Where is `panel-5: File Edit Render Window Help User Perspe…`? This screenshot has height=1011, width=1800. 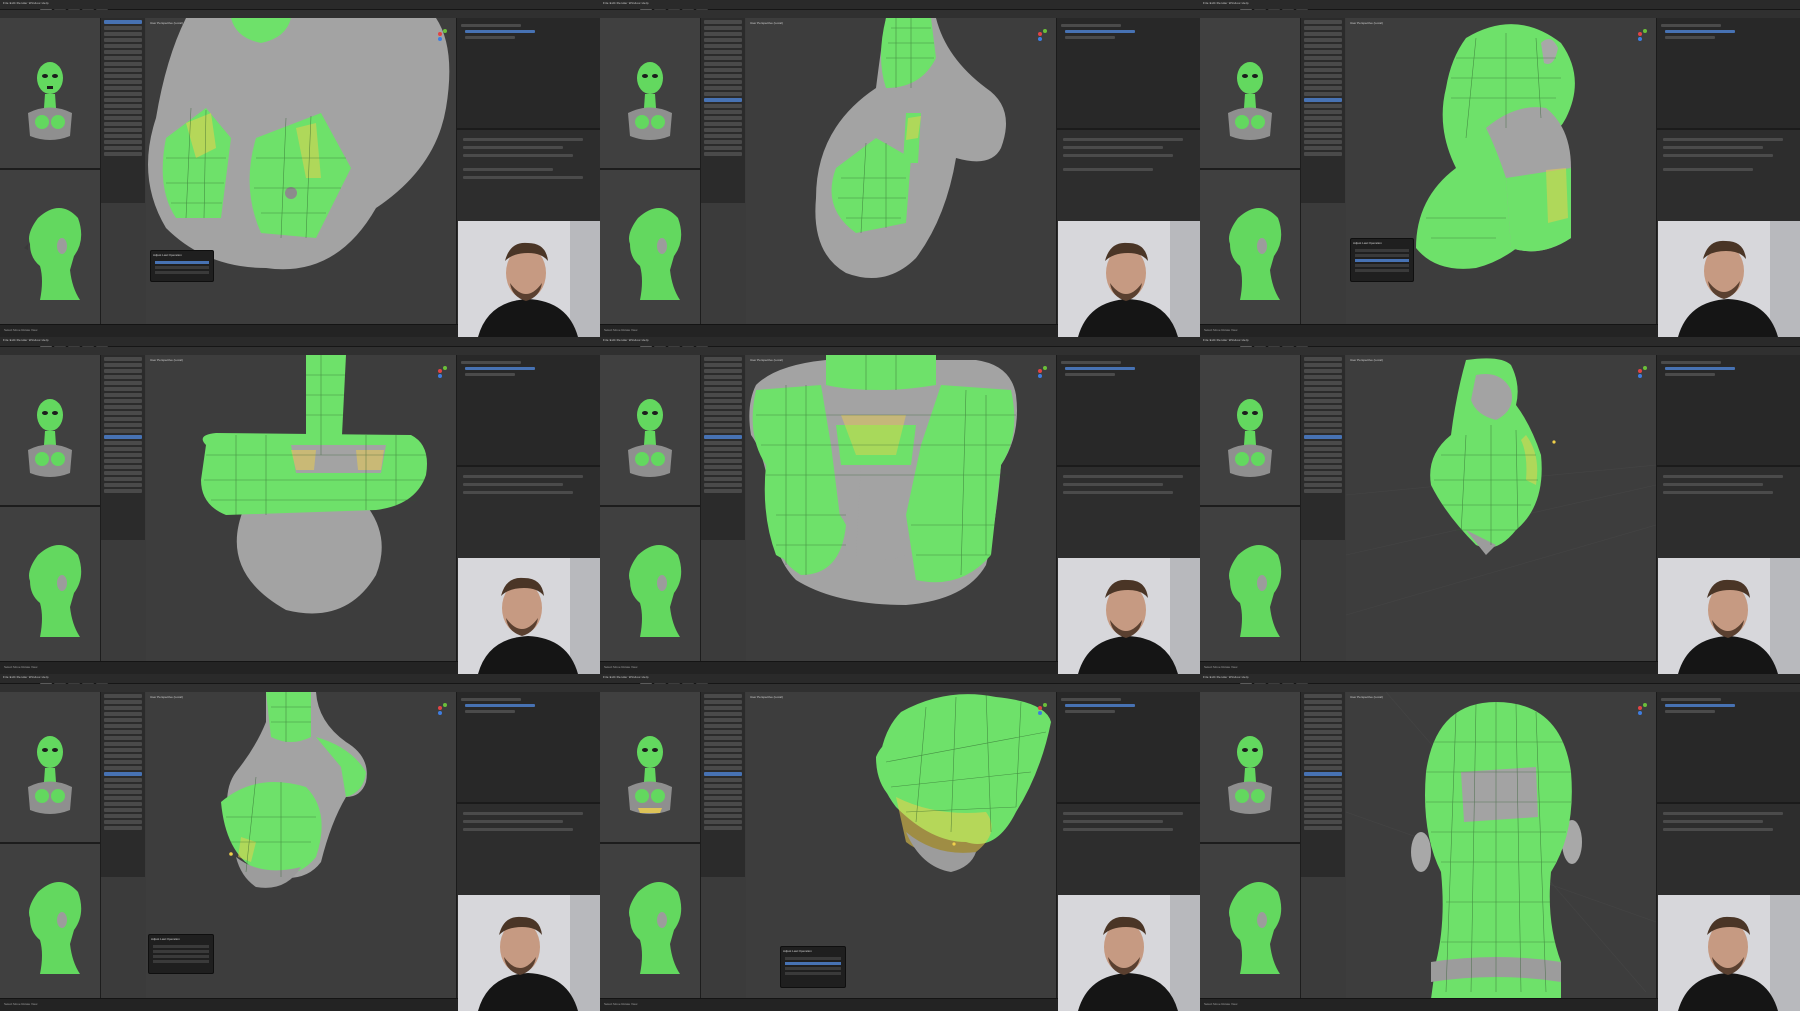 panel-5: File Edit Render Window Help User Perspe… is located at coordinates (900, 505).